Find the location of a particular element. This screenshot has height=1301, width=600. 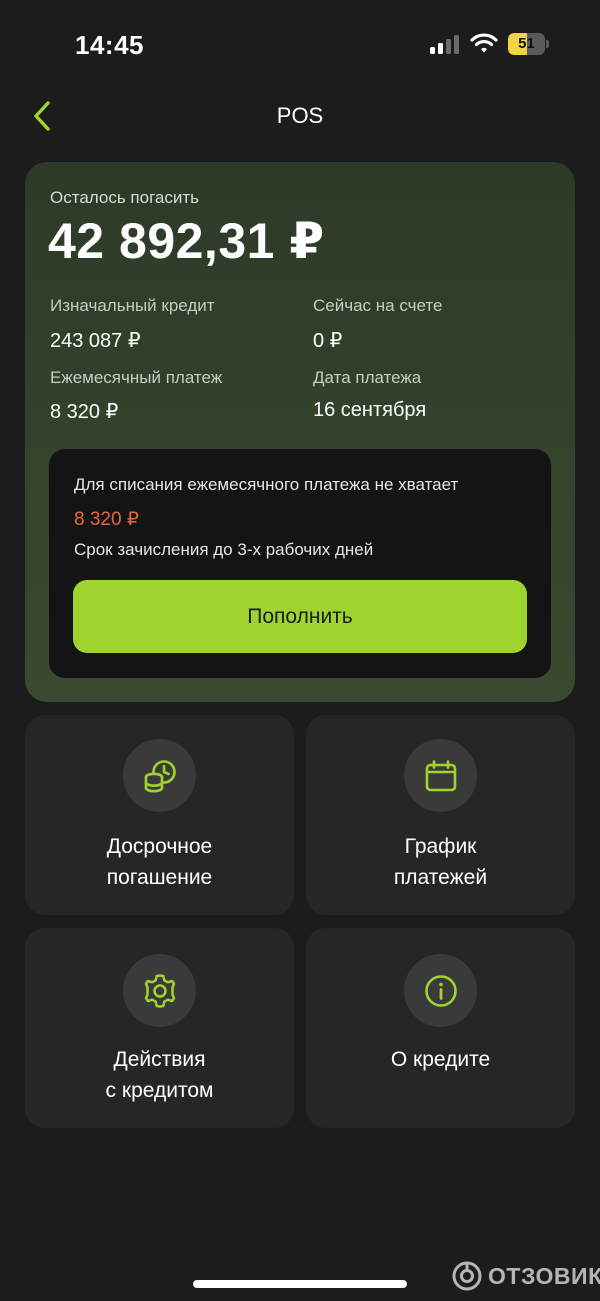

cellular-signal-icon is located at coordinates (445, 44).